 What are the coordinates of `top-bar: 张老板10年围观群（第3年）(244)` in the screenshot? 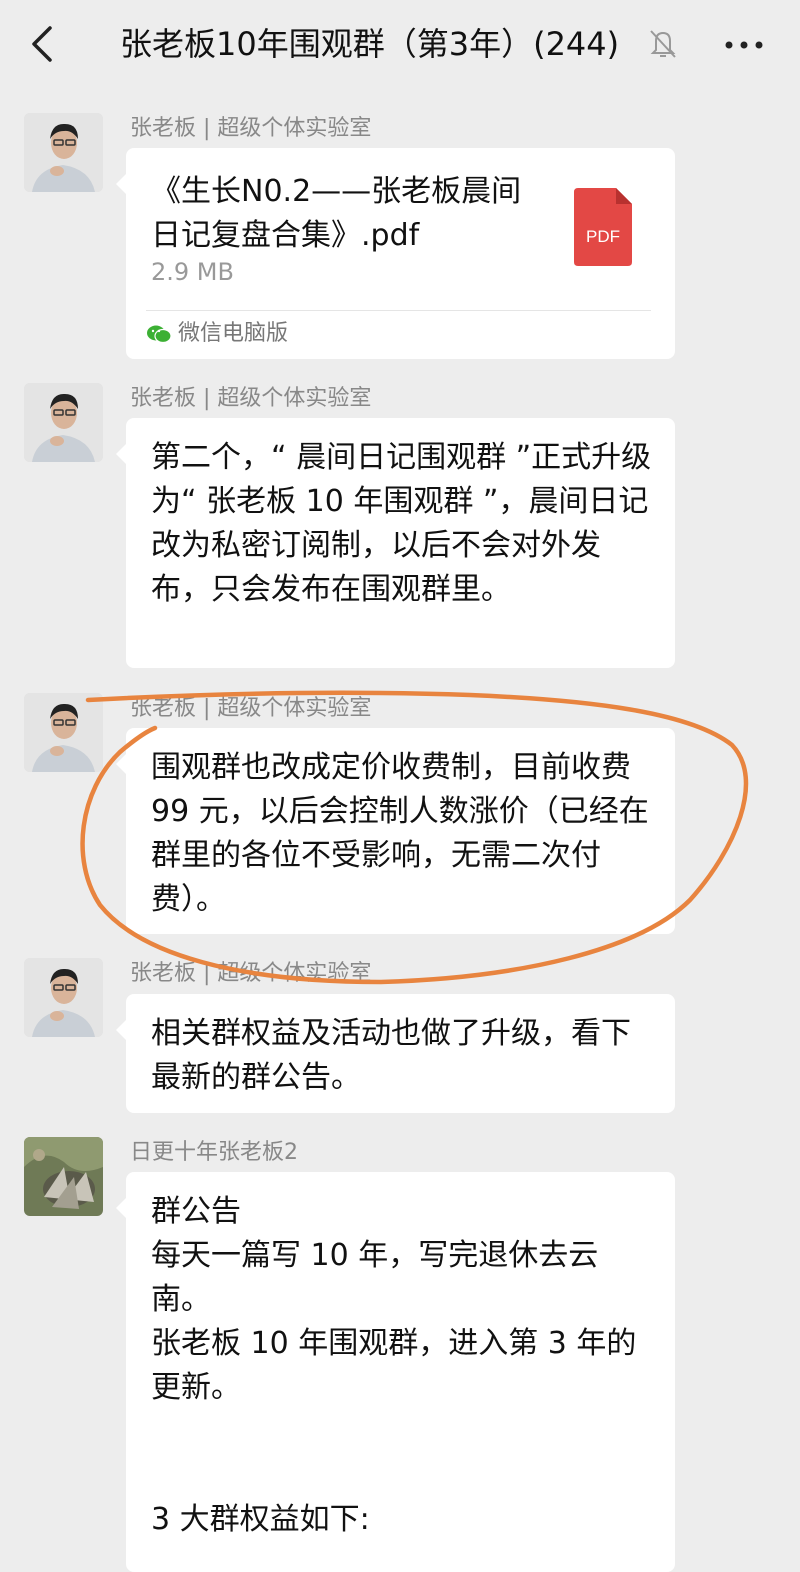 It's located at (400, 45).